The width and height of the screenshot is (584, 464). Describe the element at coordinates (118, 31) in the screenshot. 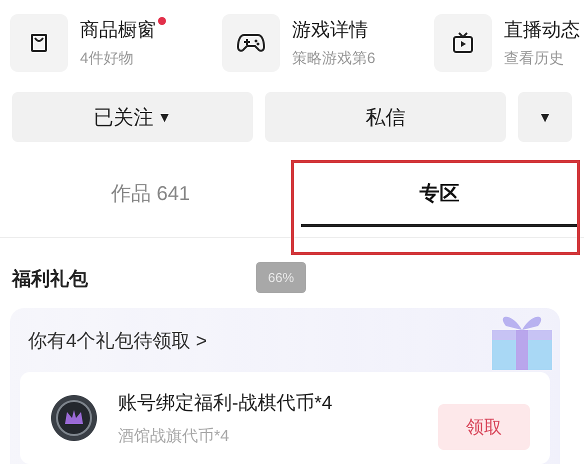

I see `shortcut-title: 商品橱窗` at that location.